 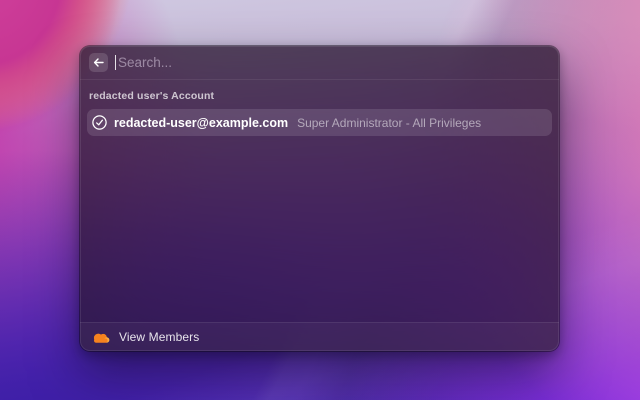 I want to click on back-button, so click(x=98, y=62).